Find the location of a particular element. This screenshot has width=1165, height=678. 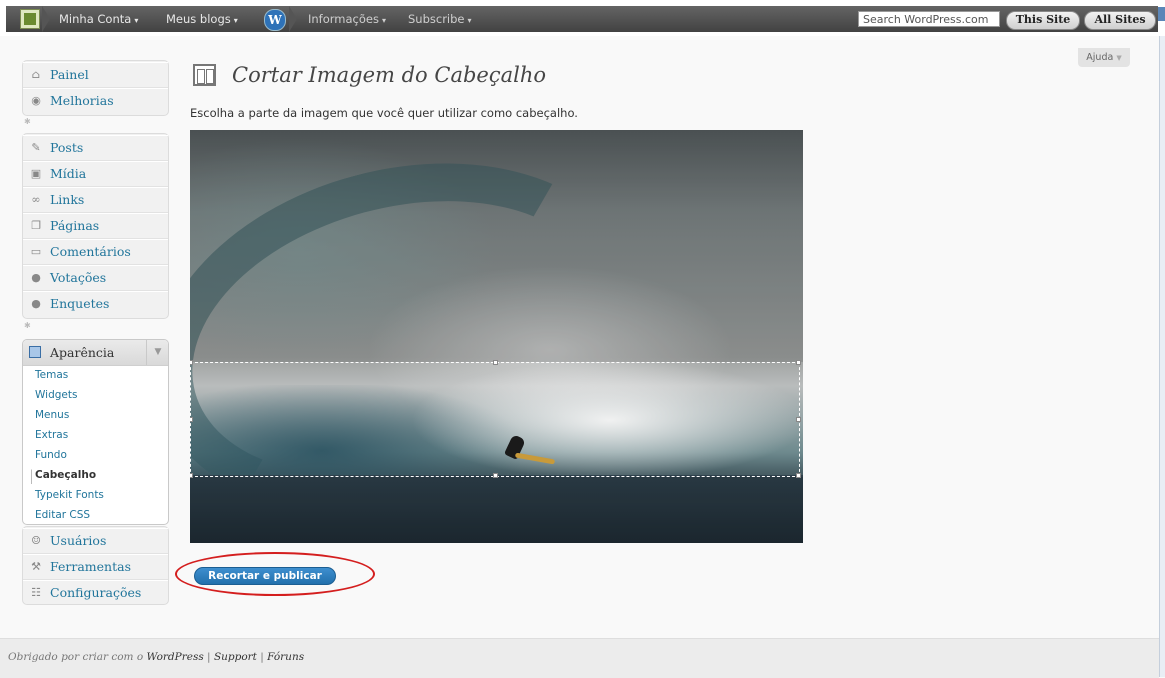

upgrade-icon: ◉ is located at coordinates (36, 100).